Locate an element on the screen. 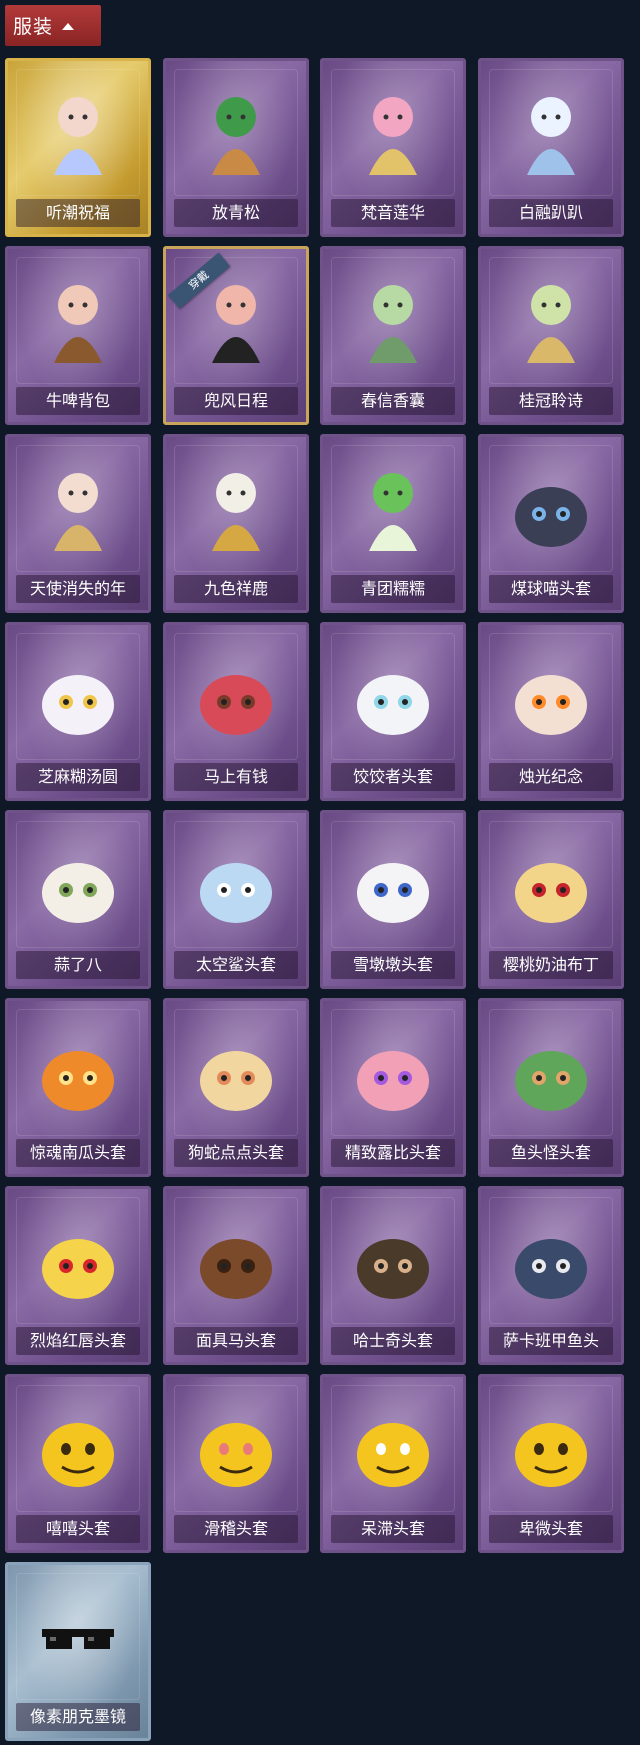 This screenshot has height=1745, width=640. rice-dumpling-head-icon is located at coordinates (78, 705).